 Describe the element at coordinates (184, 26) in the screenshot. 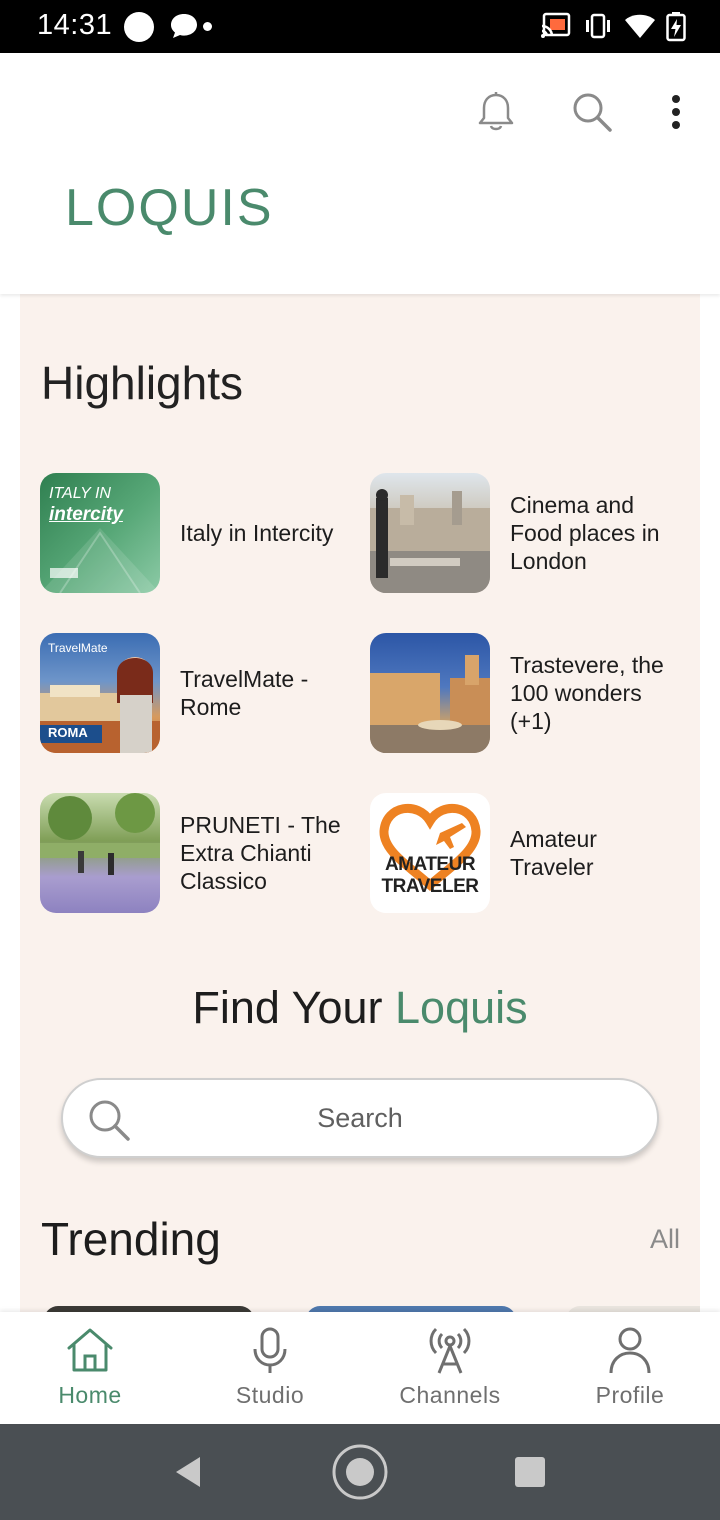

I see `chat-bubble-icon` at that location.